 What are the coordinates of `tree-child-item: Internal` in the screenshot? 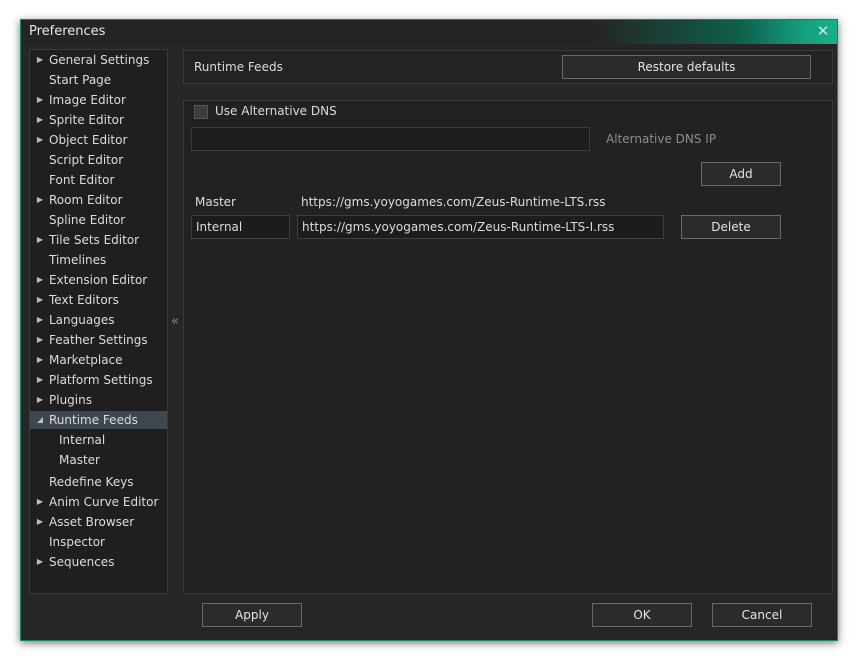 It's located at (98, 440).